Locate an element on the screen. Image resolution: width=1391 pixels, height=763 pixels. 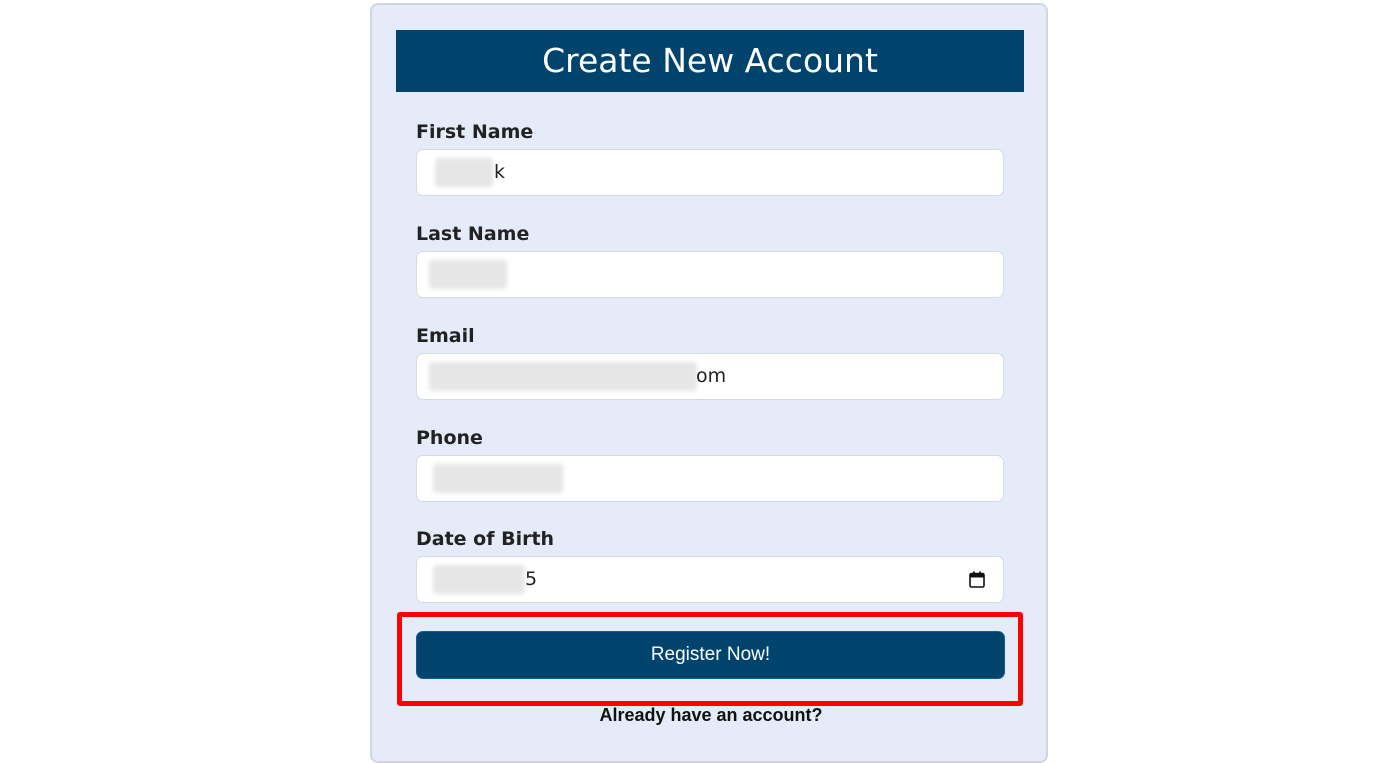
first-name-input: k is located at coordinates (710, 172).